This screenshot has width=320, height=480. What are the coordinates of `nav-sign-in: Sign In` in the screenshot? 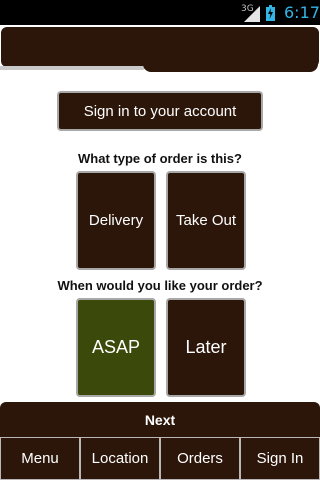 It's located at (280, 458).